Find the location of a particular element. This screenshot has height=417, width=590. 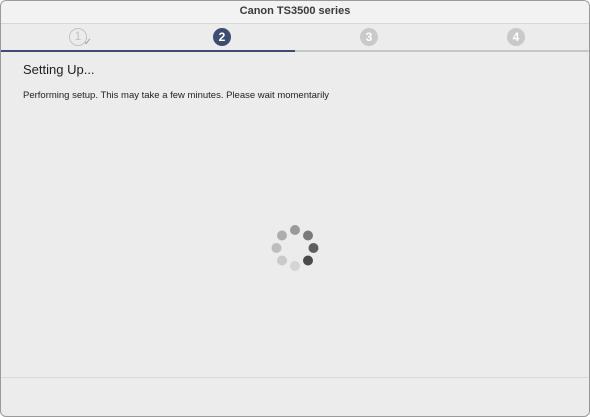

step-2-indicator: 2 is located at coordinates (222, 37).